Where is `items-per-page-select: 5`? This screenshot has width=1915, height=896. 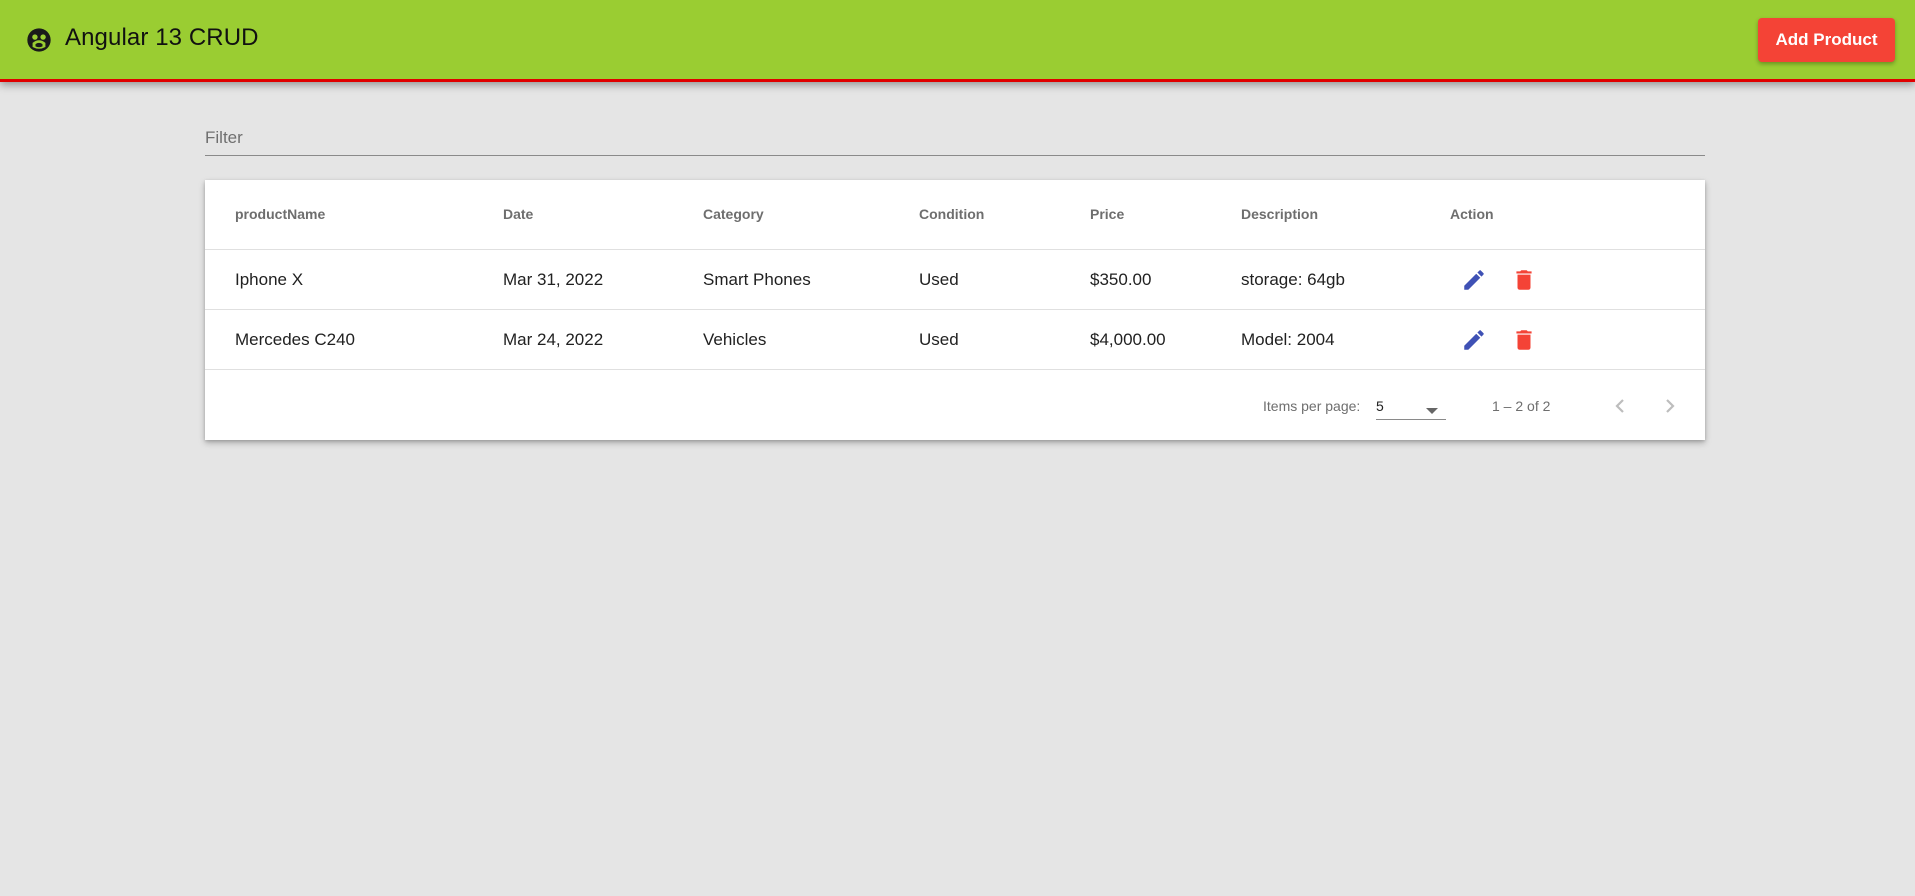 items-per-page-select: 5 is located at coordinates (1411, 406).